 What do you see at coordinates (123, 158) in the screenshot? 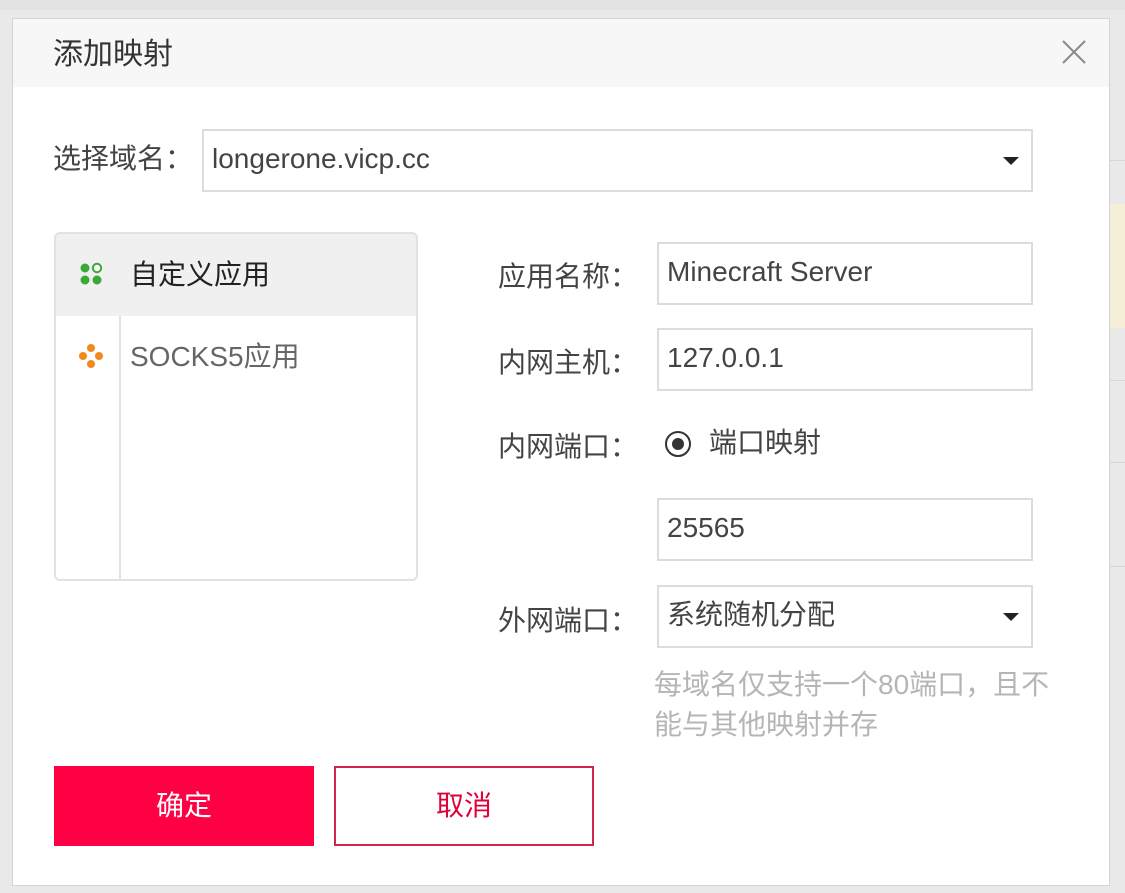
I see `domain-label: 选择域名：` at bounding box center [123, 158].